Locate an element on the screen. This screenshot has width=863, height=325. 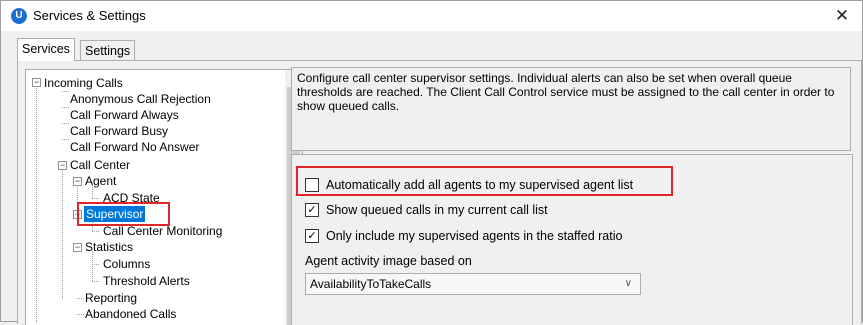
app-icon: U is located at coordinates (19, 16).